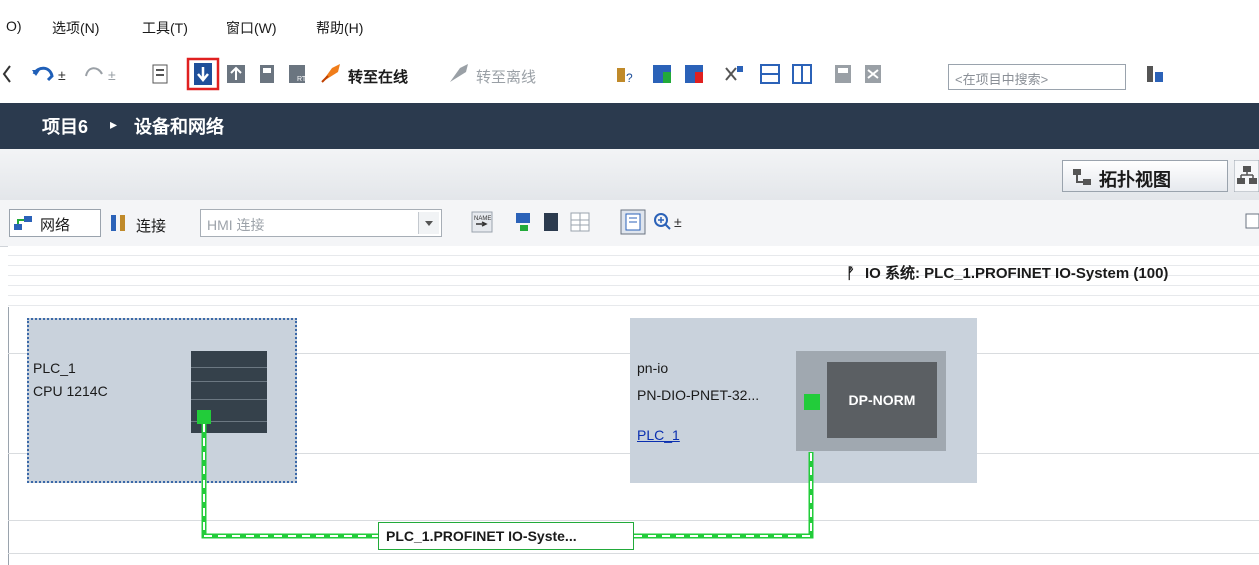 The height and width of the screenshot is (565, 1259). I want to click on go-online-button: 转至在线, so click(378, 76).